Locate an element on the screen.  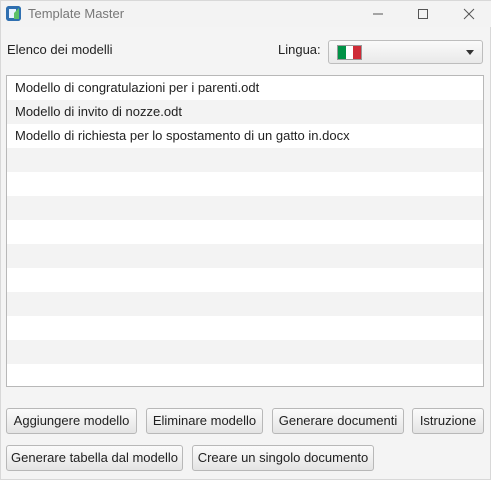
list-item: Modello di invito di nozze.odt is located at coordinates (245, 112).